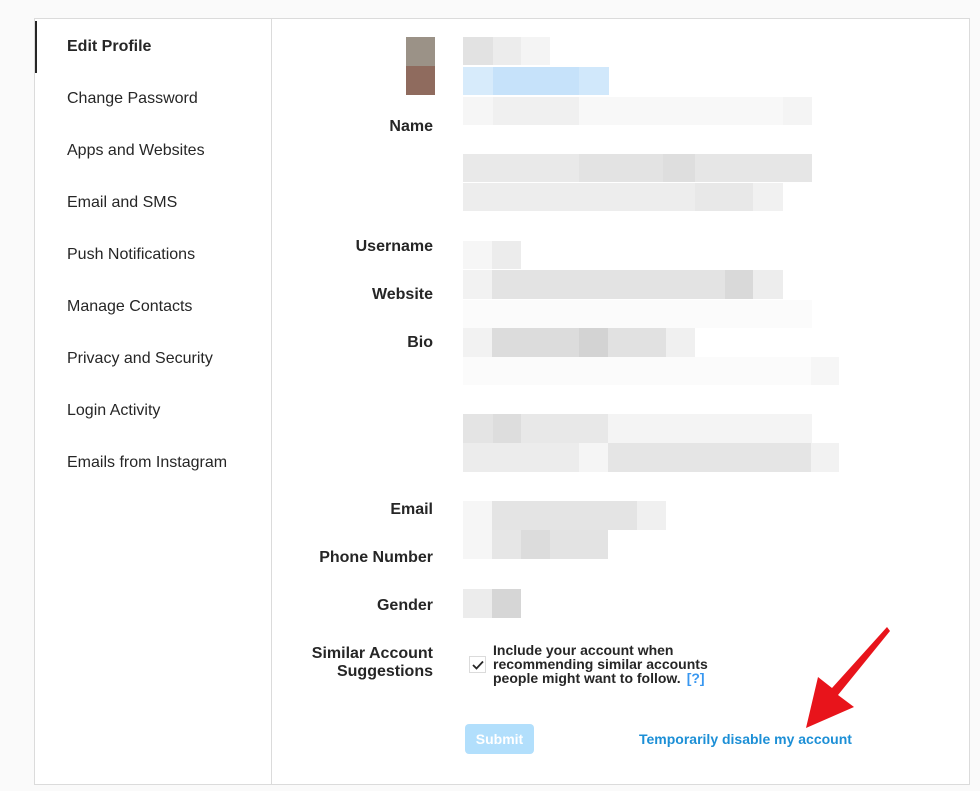 The height and width of the screenshot is (791, 980). I want to click on sidebar-item-manage-contacts: Manage Contacts, so click(153, 307).